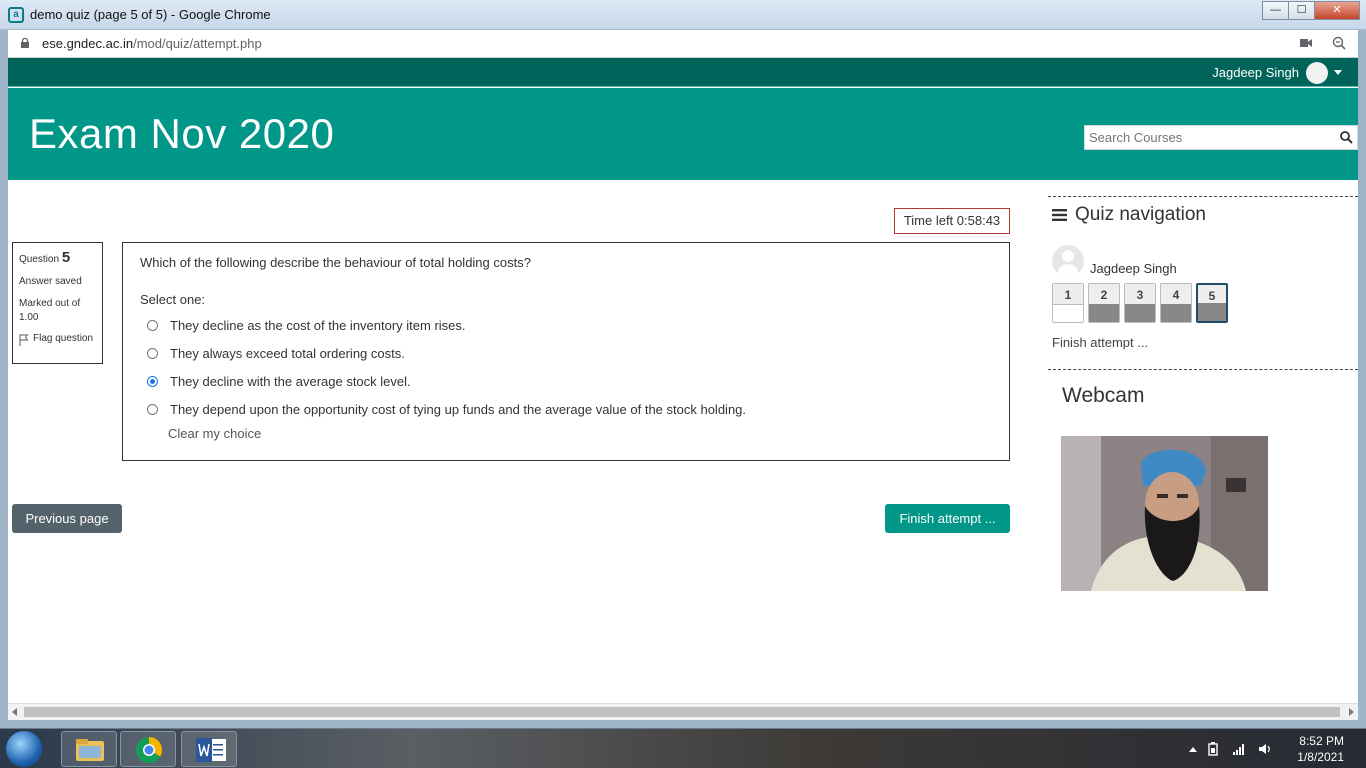 This screenshot has height=768, width=1366. What do you see at coordinates (50, 281) in the screenshot?
I see `answer-state: Answer saved` at bounding box center [50, 281].